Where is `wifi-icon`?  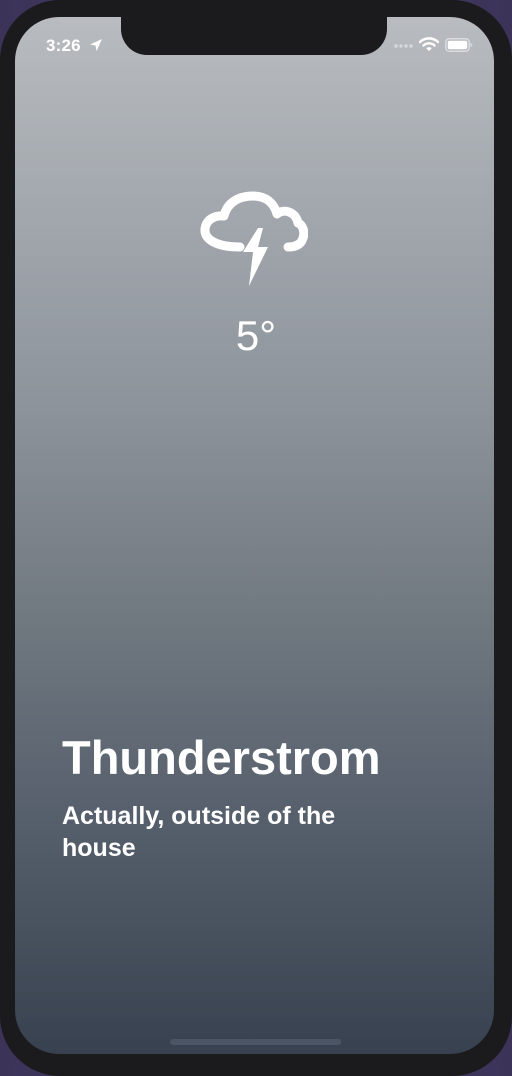
wifi-icon is located at coordinates (429, 44).